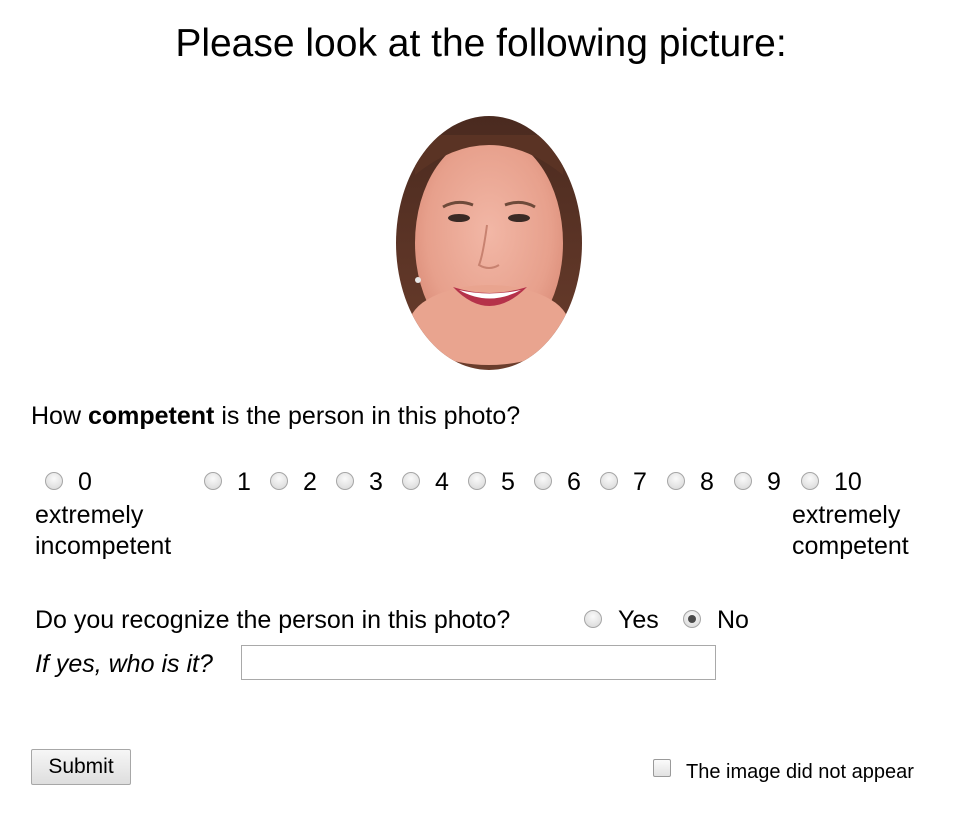  Describe the element at coordinates (662, 768) in the screenshot. I see `image-missing-checkbox` at that location.